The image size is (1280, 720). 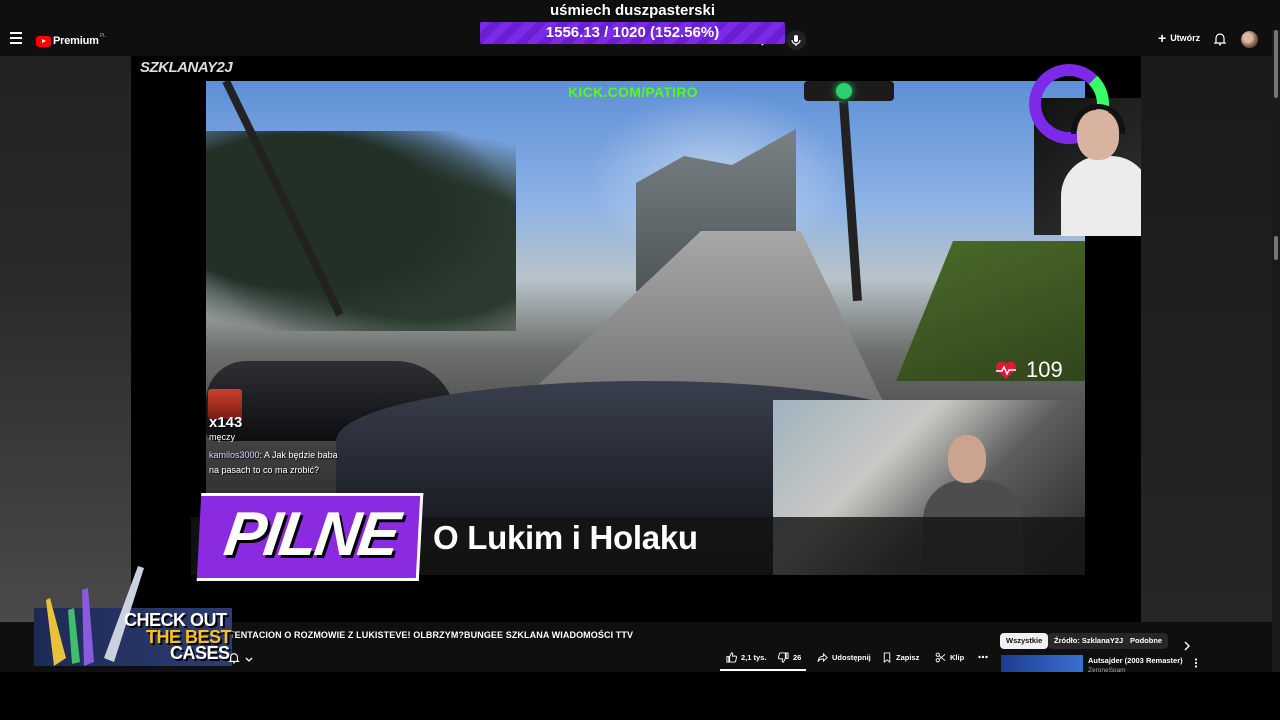 What do you see at coordinates (361, 231) in the screenshot?
I see `trees` at bounding box center [361, 231].